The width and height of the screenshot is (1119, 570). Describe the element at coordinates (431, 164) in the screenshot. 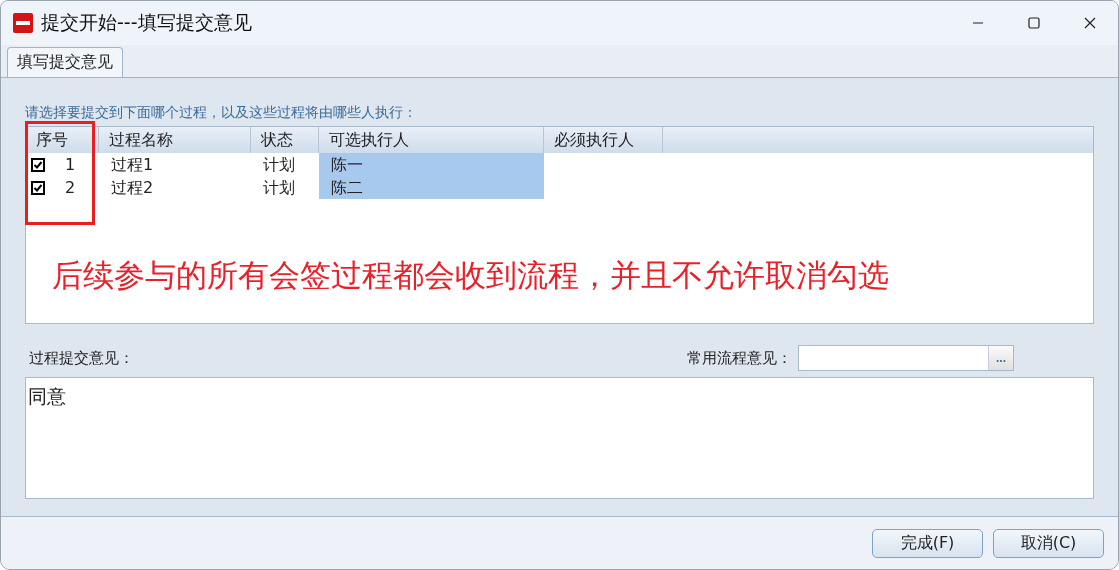

I see `table-cell: 陈一` at that location.